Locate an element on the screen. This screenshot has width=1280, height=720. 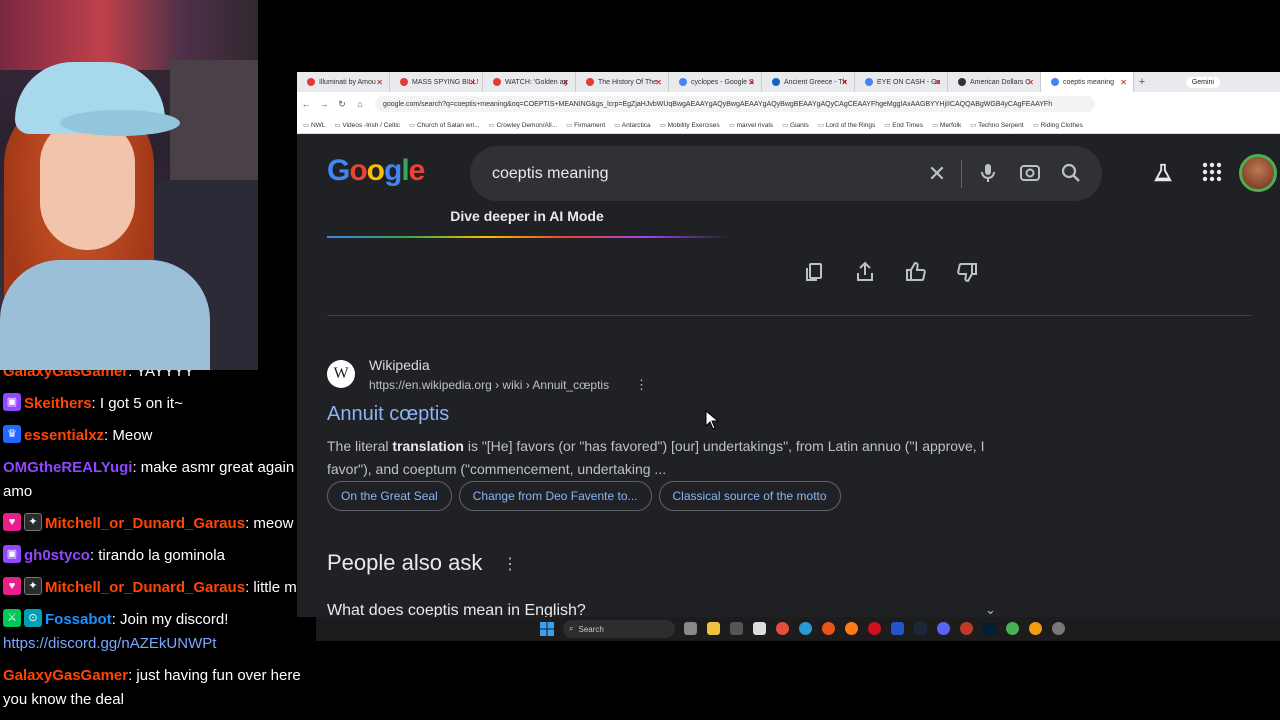
bookmark-item: End Times is located at coordinates (903, 125).